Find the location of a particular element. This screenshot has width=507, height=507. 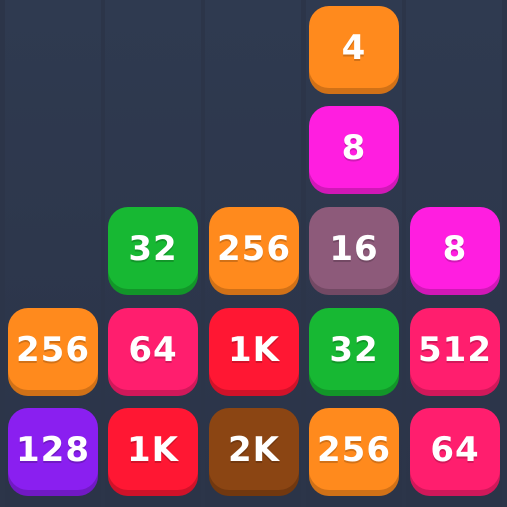

tile: 512 is located at coordinates (455, 352).